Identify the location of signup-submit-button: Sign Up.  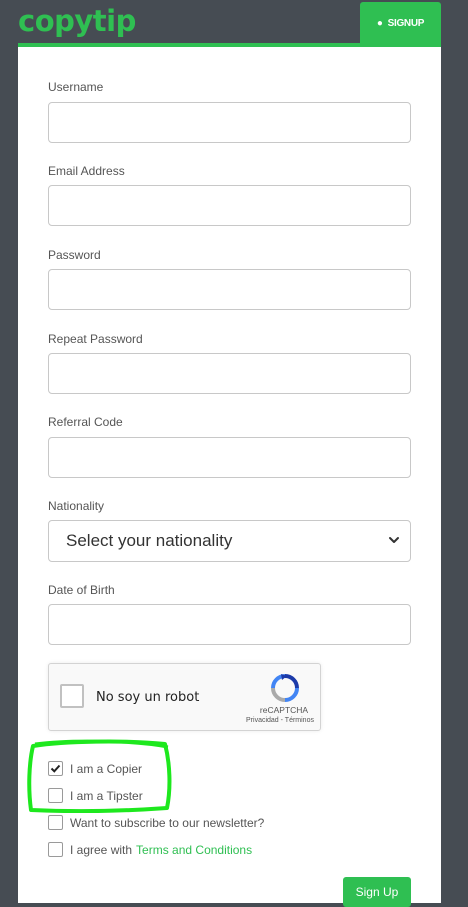
(377, 892).